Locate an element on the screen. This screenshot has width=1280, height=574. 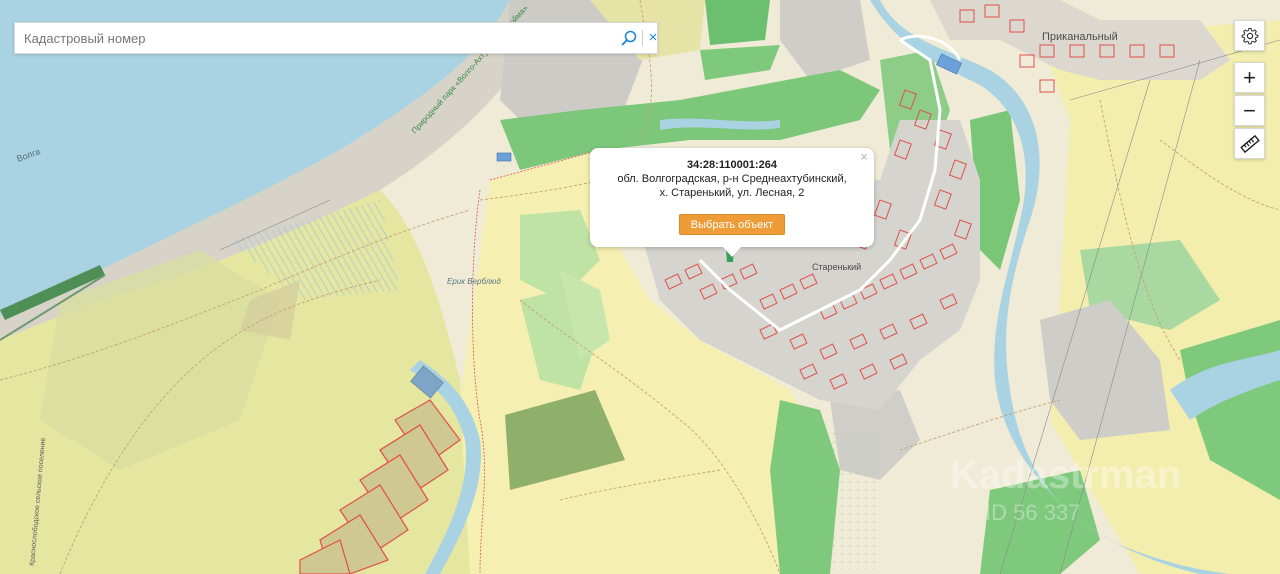
plus-icon: + is located at coordinates (1249, 77).